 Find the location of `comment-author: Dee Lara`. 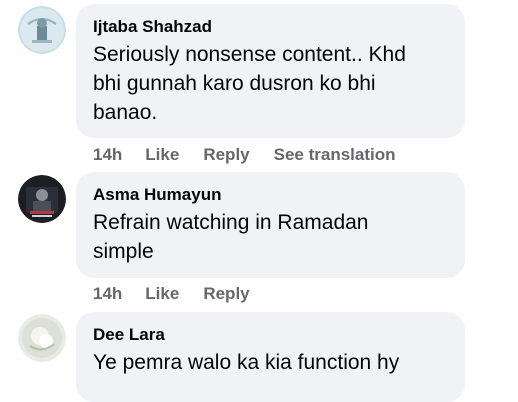

comment-author: Dee Lara is located at coordinates (270, 335).